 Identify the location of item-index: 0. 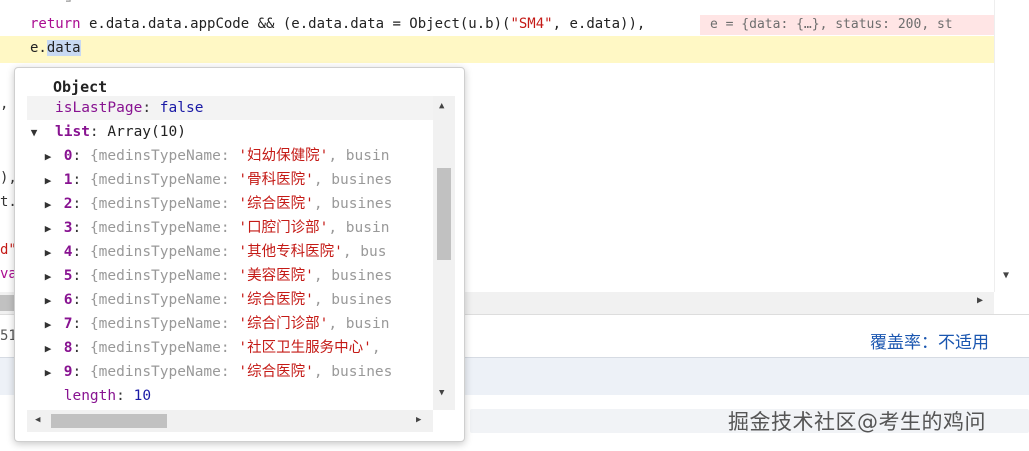
(68, 156).